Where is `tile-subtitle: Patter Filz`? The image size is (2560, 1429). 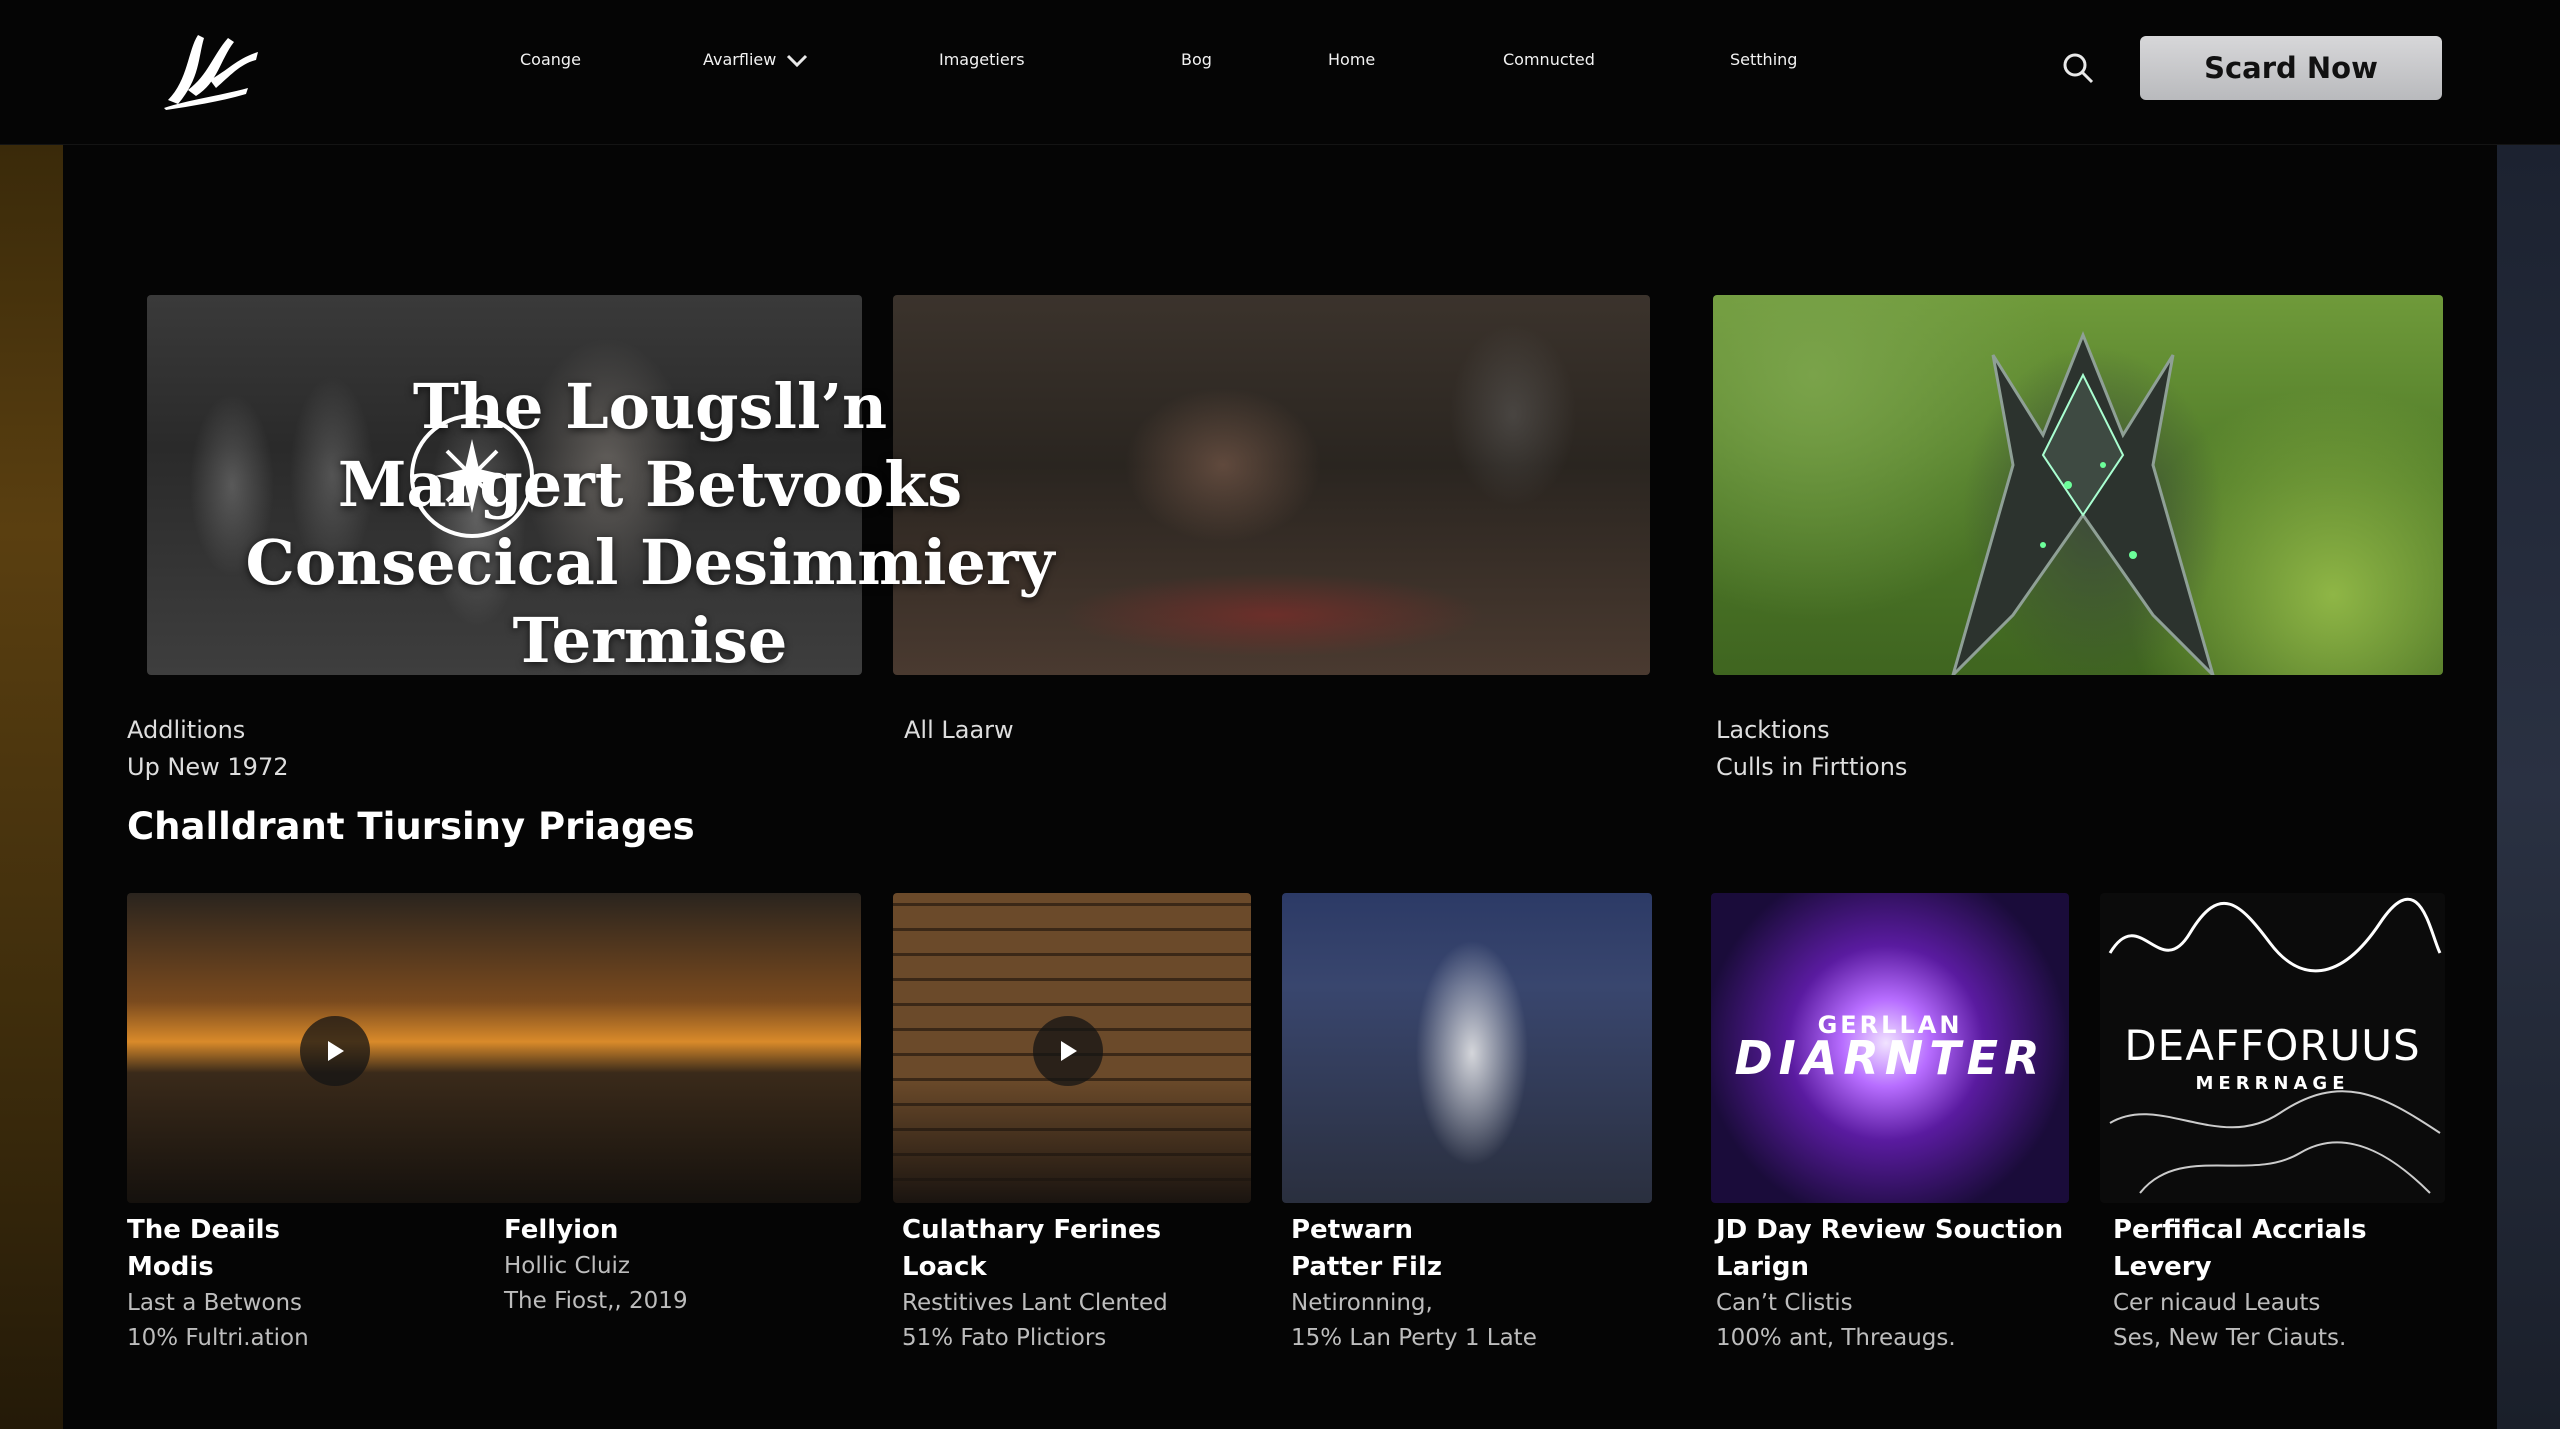 tile-subtitle: Patter Filz is located at coordinates (1366, 1267).